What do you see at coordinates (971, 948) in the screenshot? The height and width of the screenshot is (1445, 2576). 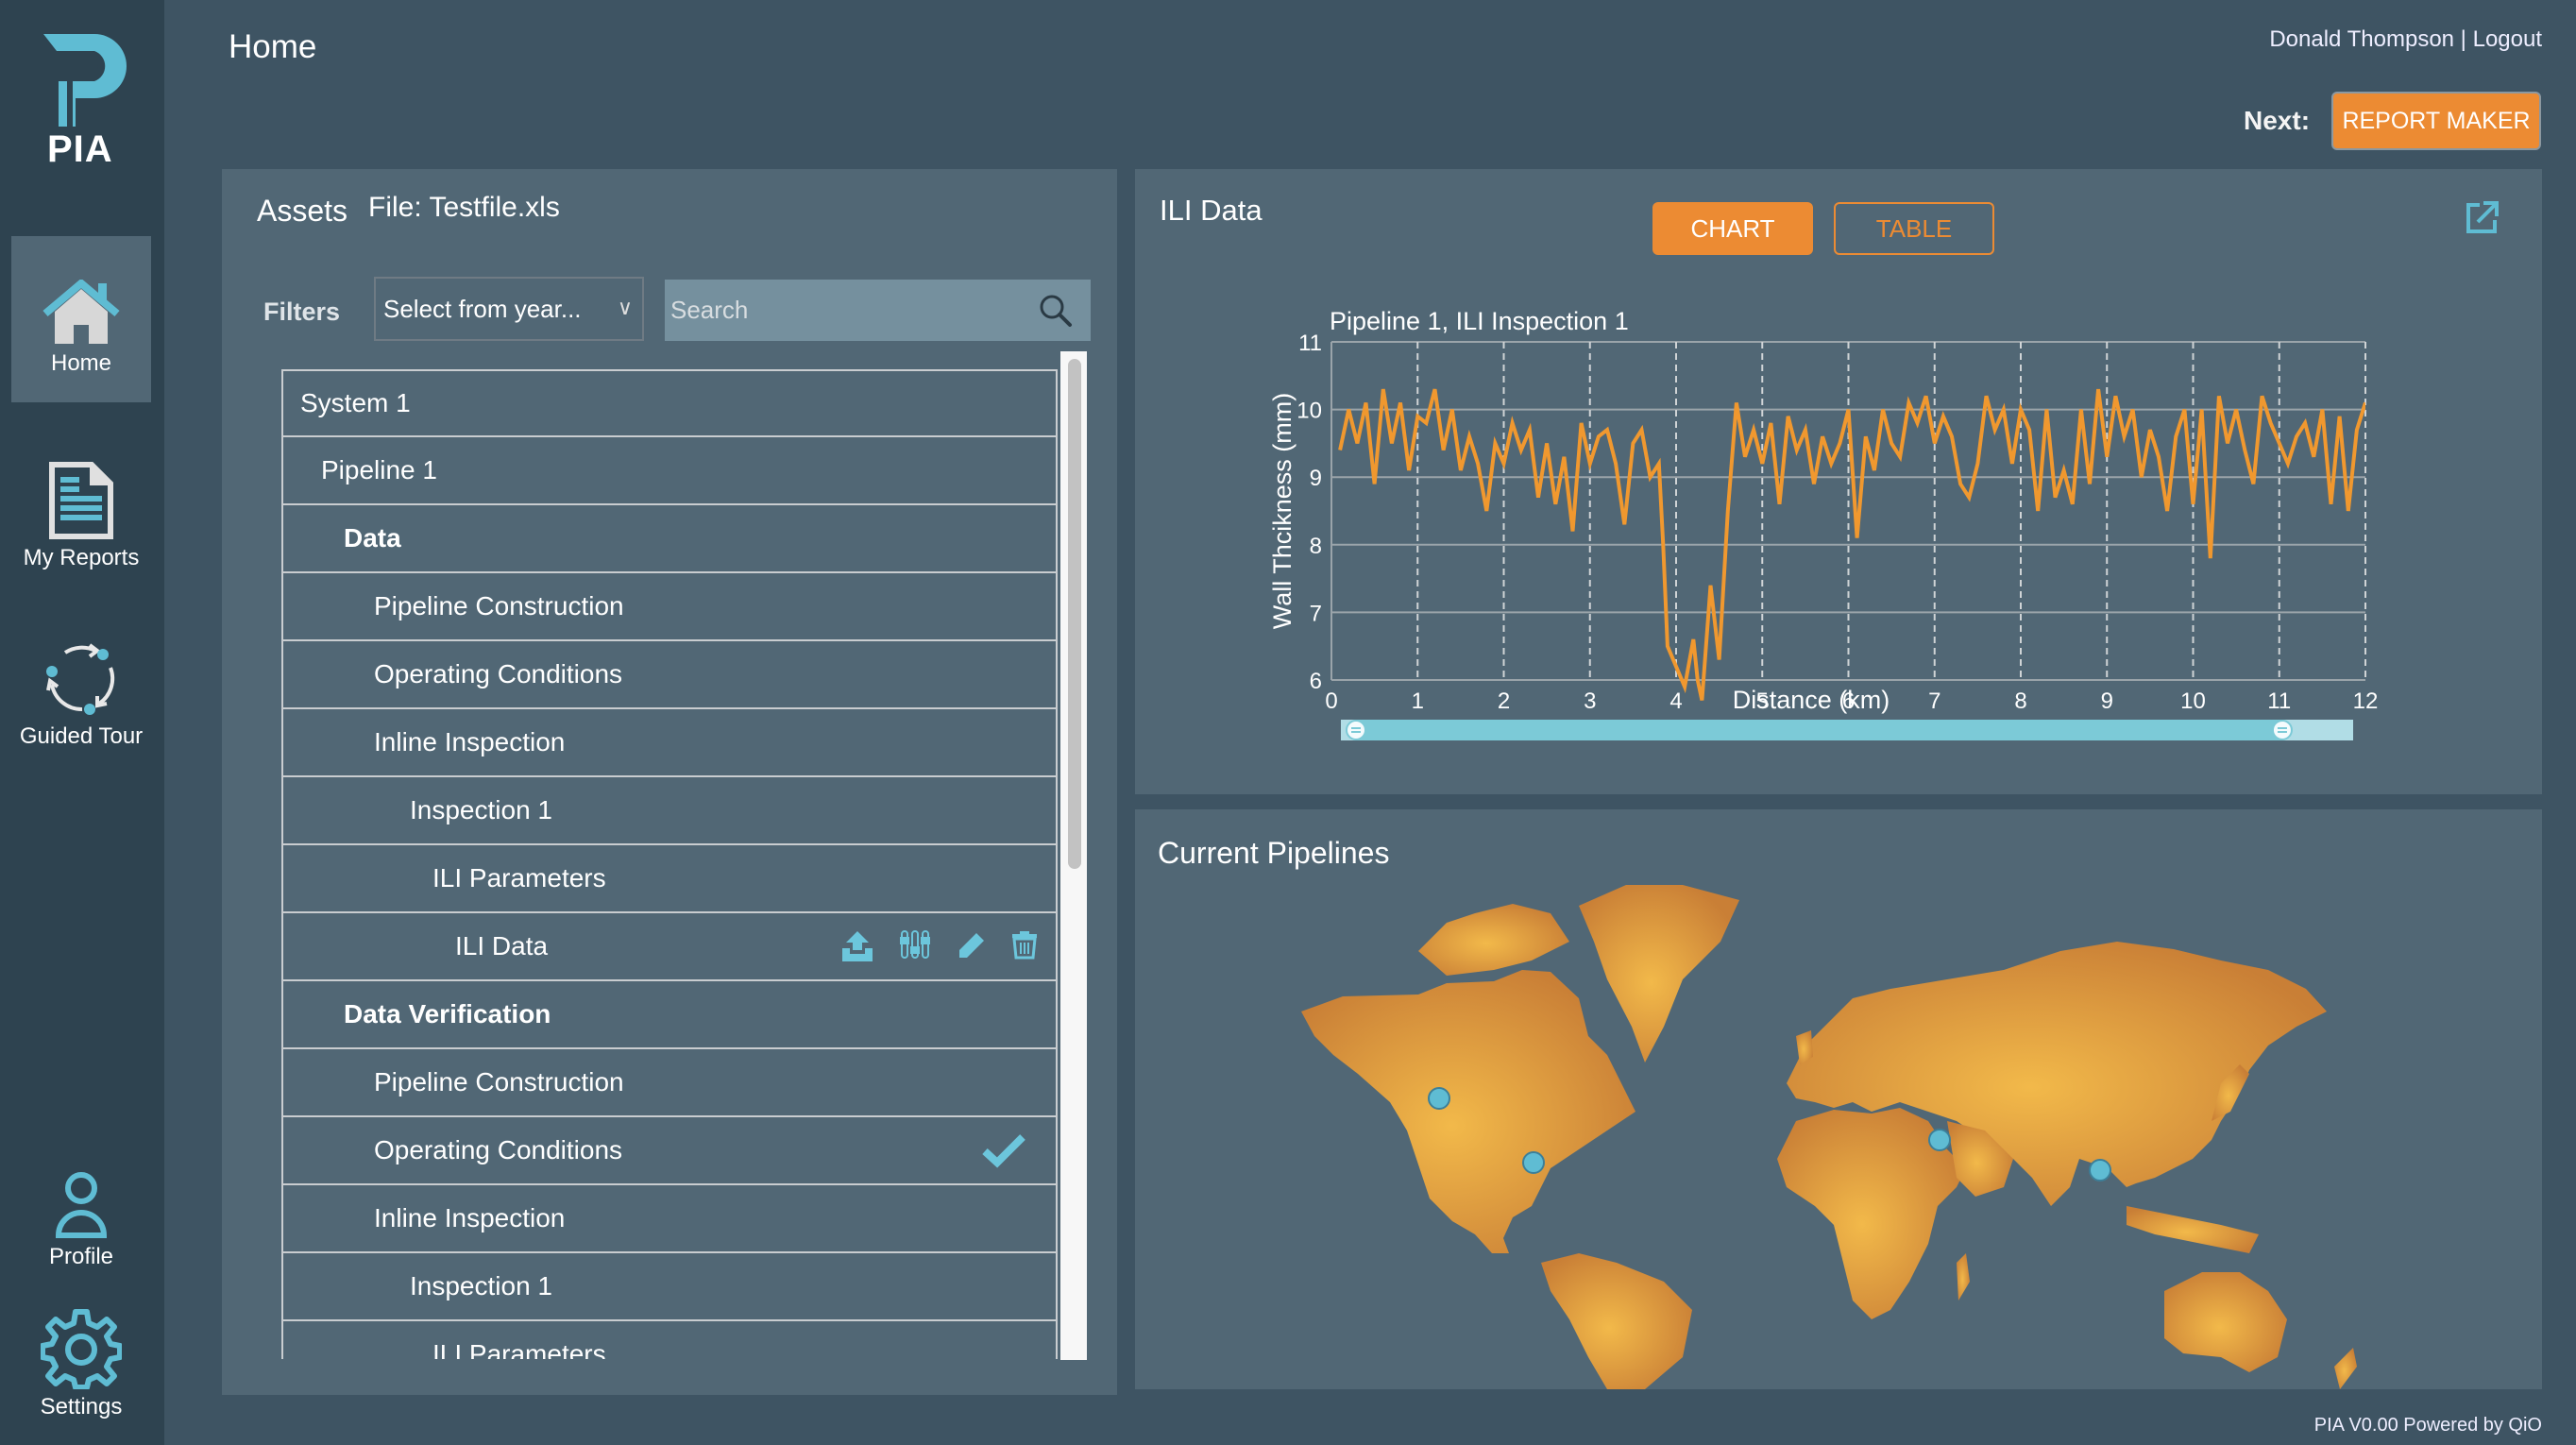 I see `pencil-icon` at bounding box center [971, 948].